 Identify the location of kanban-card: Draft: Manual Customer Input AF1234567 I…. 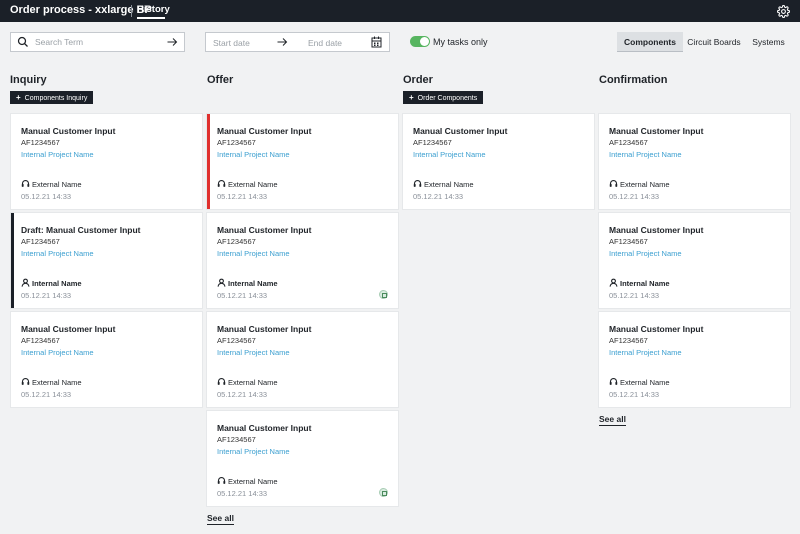
(106, 260).